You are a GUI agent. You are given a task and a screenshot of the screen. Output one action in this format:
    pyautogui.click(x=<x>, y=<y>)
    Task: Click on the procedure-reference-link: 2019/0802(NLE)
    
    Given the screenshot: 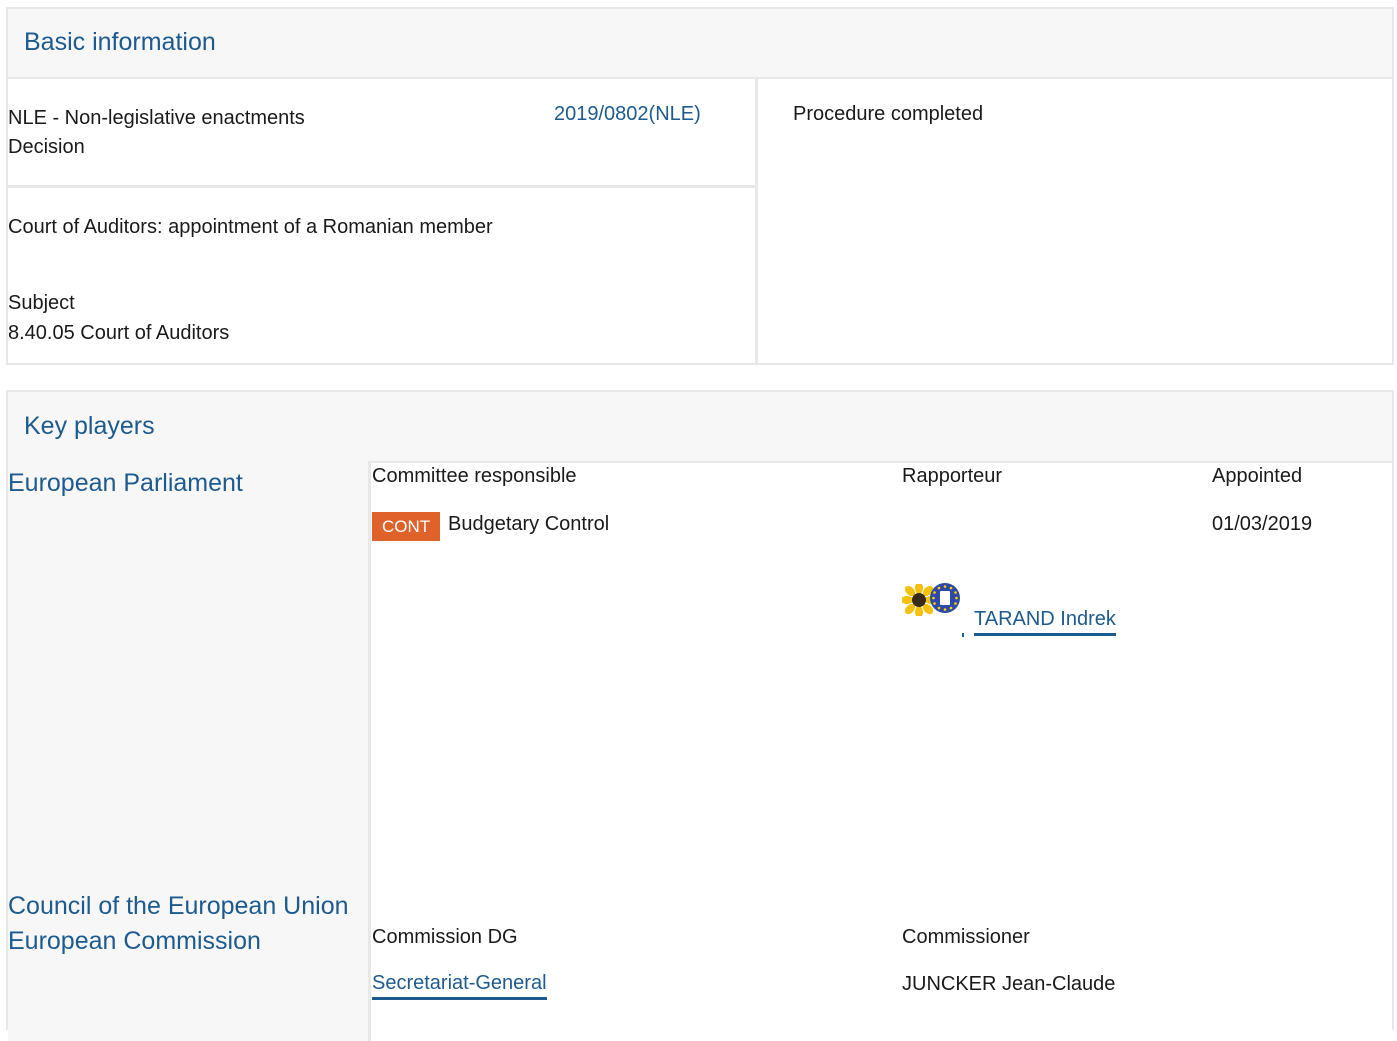 What is the action you would take?
    pyautogui.click(x=627, y=114)
    